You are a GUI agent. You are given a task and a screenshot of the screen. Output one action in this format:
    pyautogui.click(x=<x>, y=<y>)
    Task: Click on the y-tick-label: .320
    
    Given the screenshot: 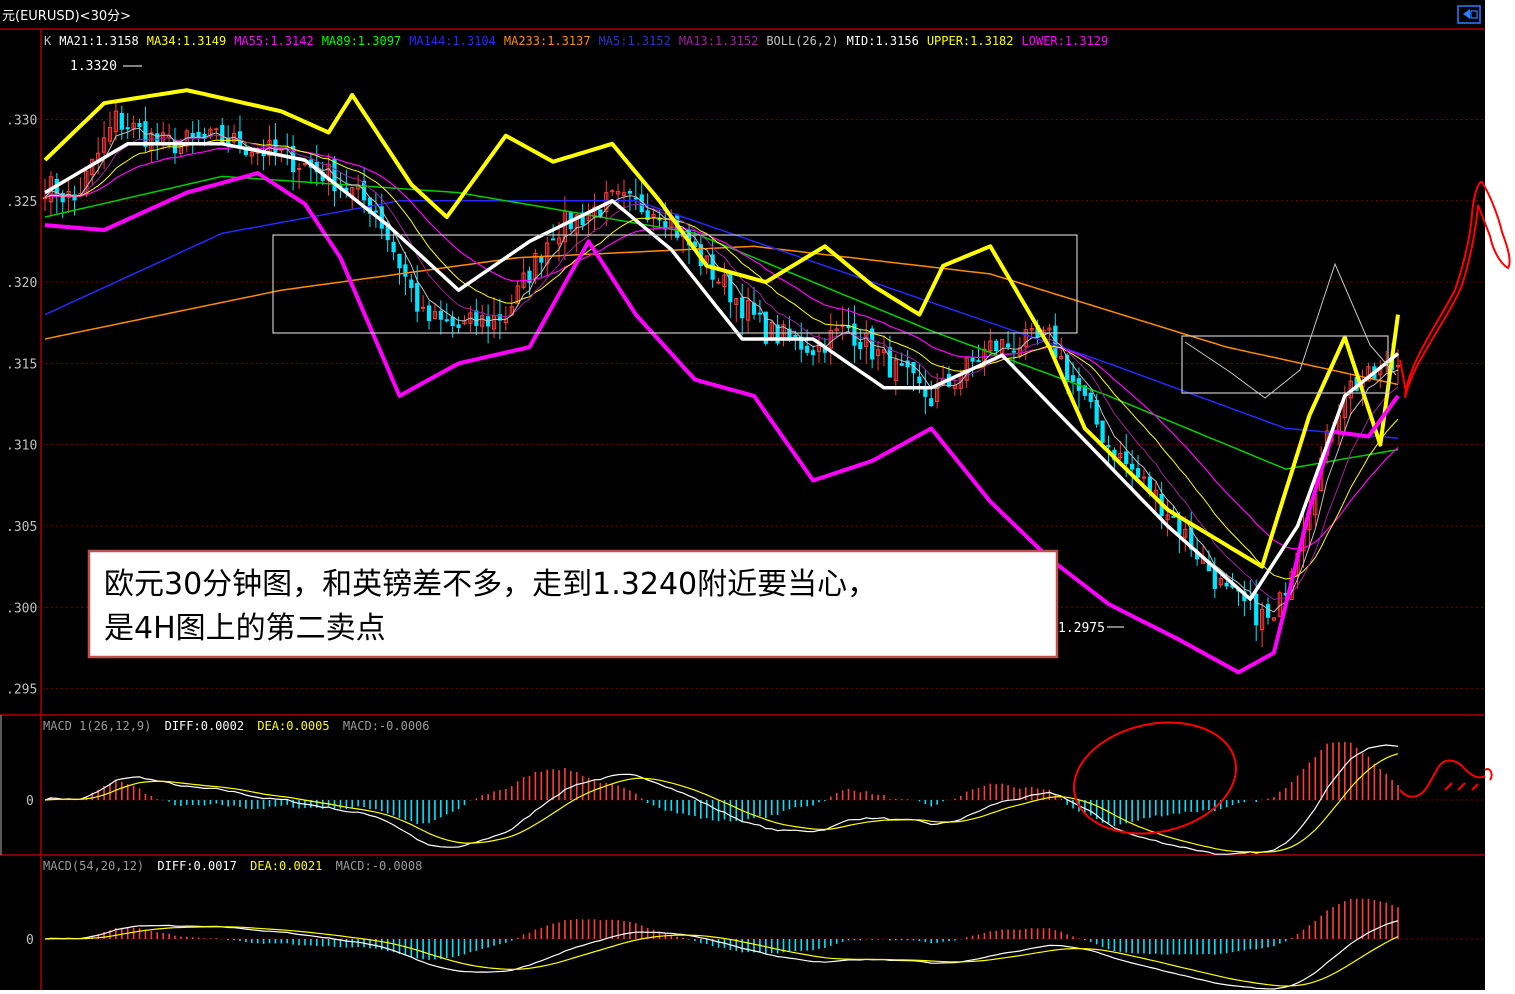 What is the action you would take?
    pyautogui.click(x=21, y=283)
    